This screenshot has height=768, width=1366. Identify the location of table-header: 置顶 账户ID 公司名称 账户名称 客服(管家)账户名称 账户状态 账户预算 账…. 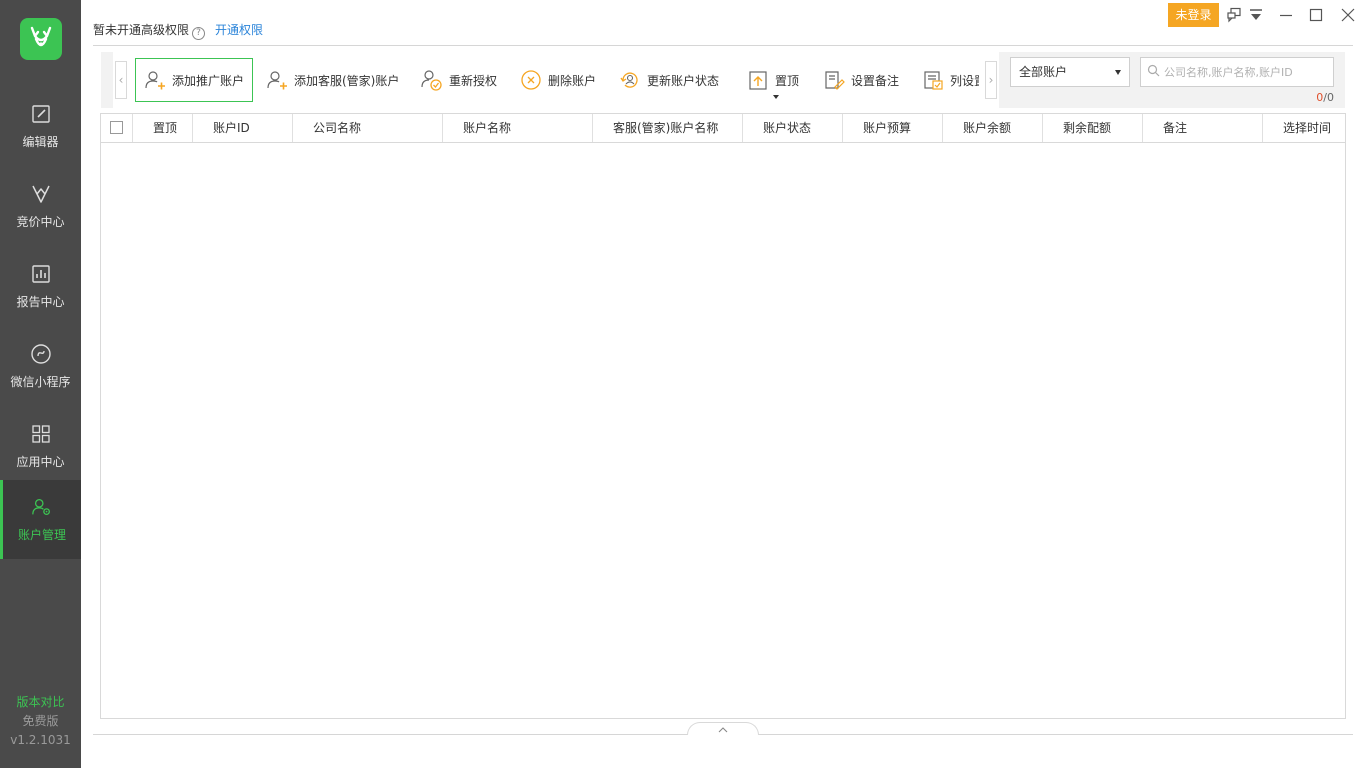
(723, 128).